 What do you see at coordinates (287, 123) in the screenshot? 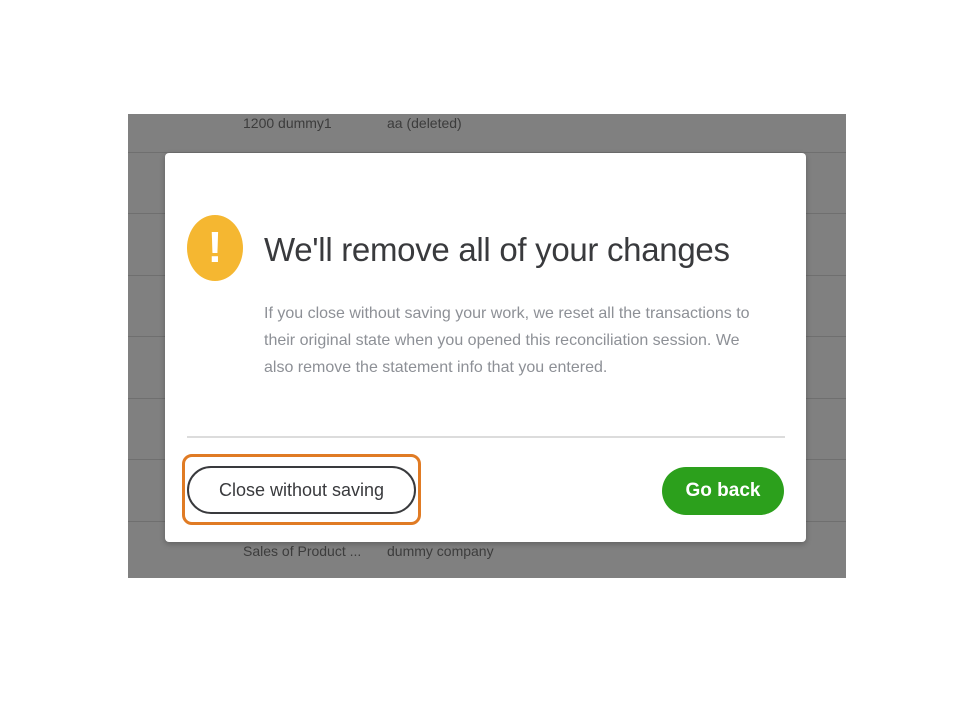
I see `table-cell-account: 1200 dummy1` at bounding box center [287, 123].